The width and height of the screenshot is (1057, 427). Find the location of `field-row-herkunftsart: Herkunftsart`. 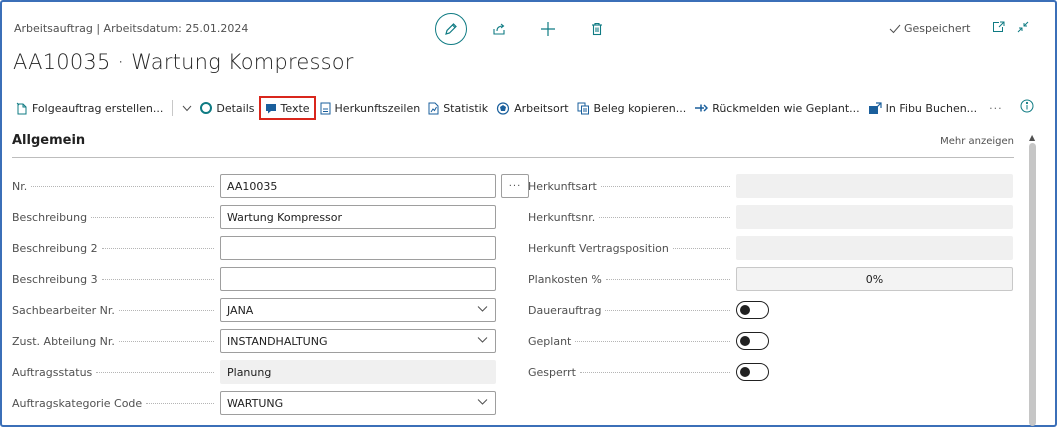

field-row-herkunftsart: Herkunftsart is located at coordinates (770, 186).